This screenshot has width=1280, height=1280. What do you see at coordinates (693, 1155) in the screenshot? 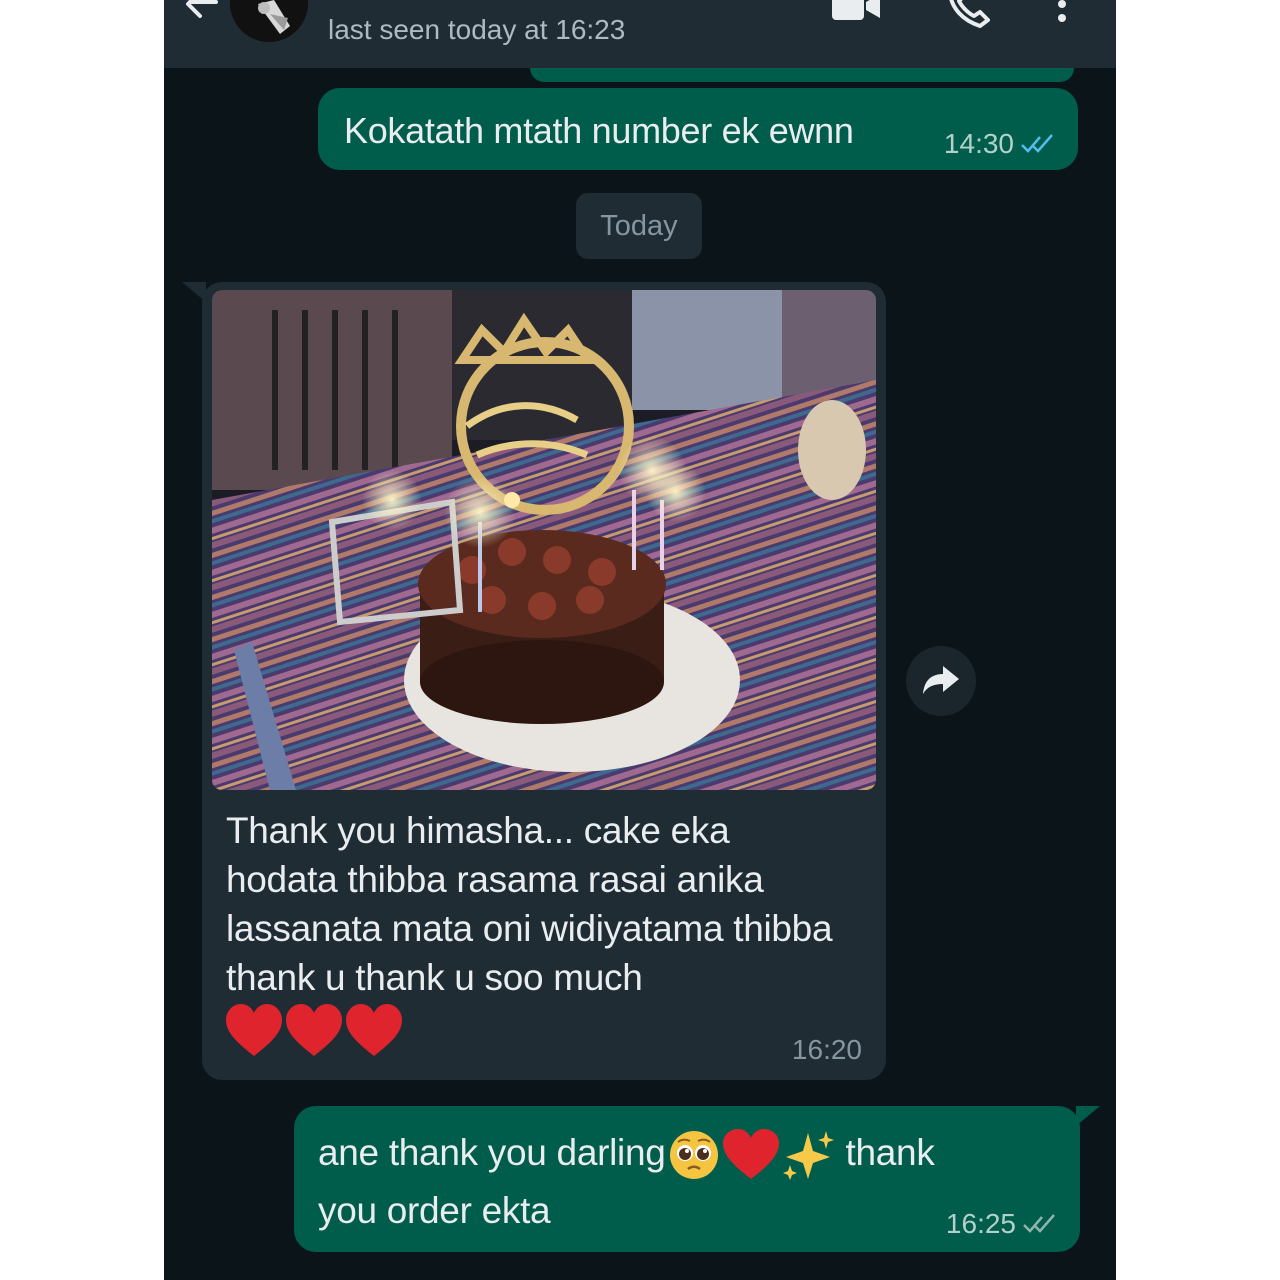
I see `pleading-face-emoji` at bounding box center [693, 1155].